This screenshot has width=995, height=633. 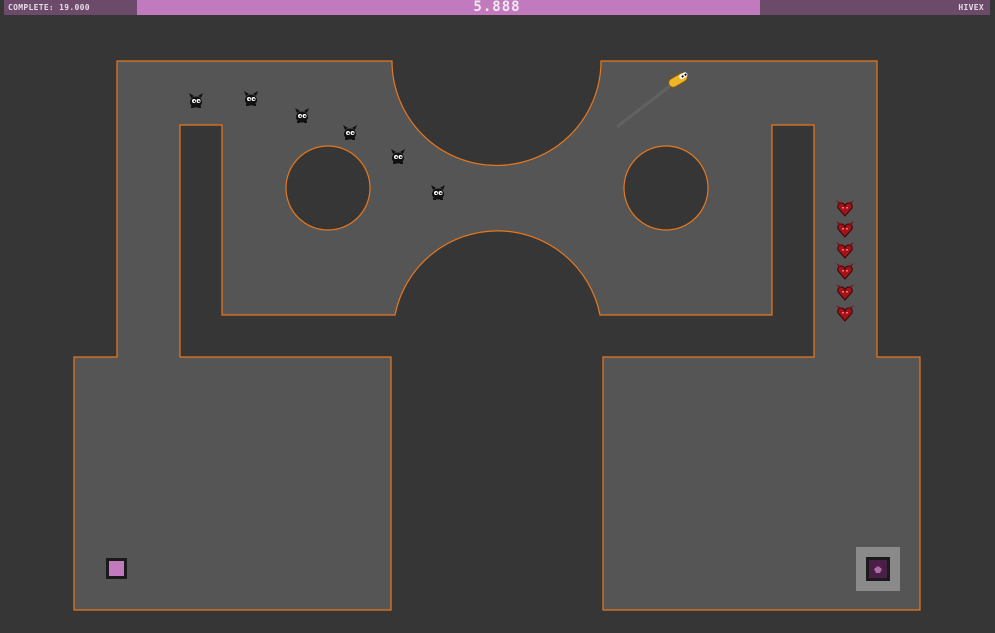 I want to click on pink-square-pad-icon, so click(x=116, y=568).